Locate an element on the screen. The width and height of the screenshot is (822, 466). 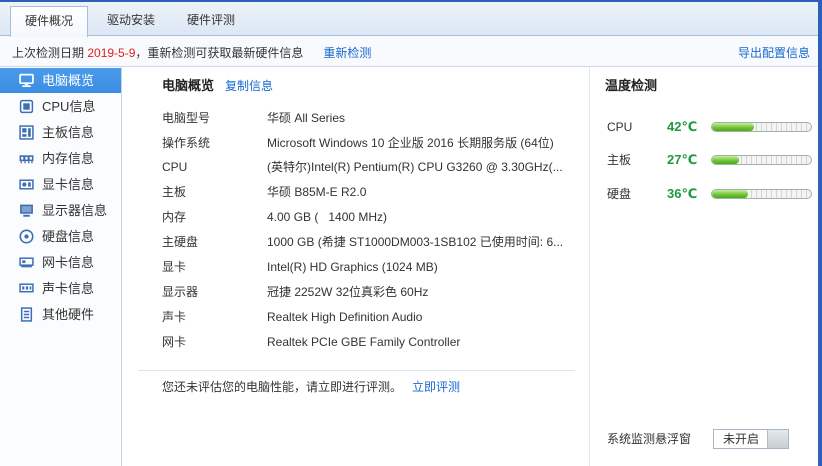
sidebar-item-hard-disk: 硬盘信息 is located at coordinates (60, 236).